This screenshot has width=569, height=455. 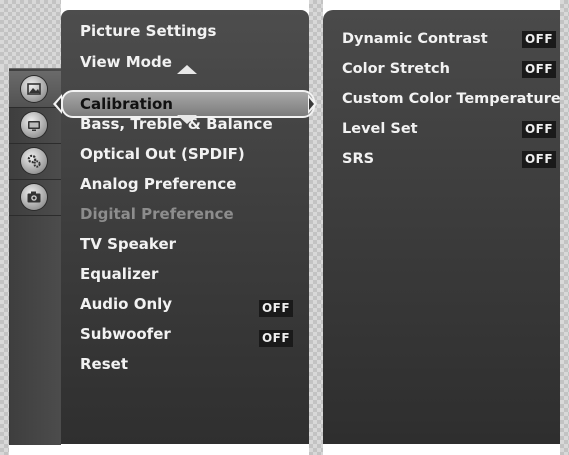 What do you see at coordinates (539, 159) in the screenshot?
I see `srs-status-badge: OFF` at bounding box center [539, 159].